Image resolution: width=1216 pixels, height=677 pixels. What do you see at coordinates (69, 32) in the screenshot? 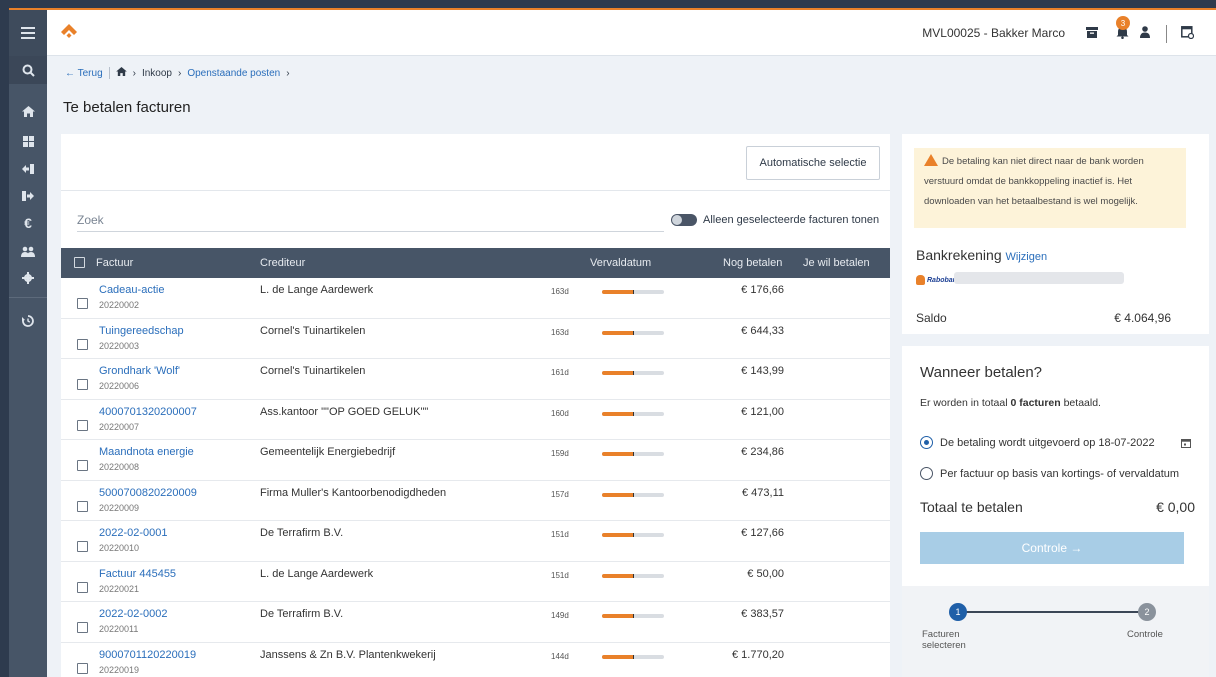
I see `logo-icon` at bounding box center [69, 32].